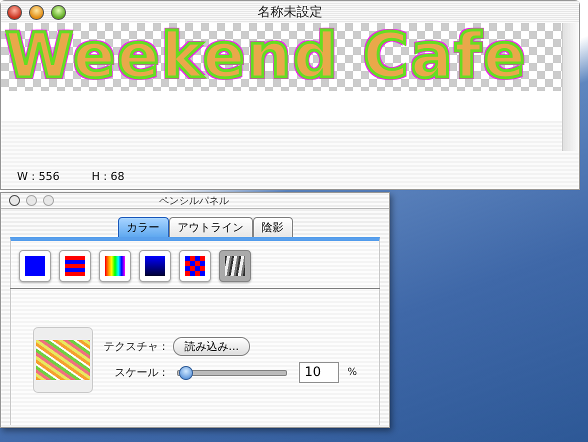  Describe the element at coordinates (570, 87) in the screenshot. I see `scroll-bar` at that location.